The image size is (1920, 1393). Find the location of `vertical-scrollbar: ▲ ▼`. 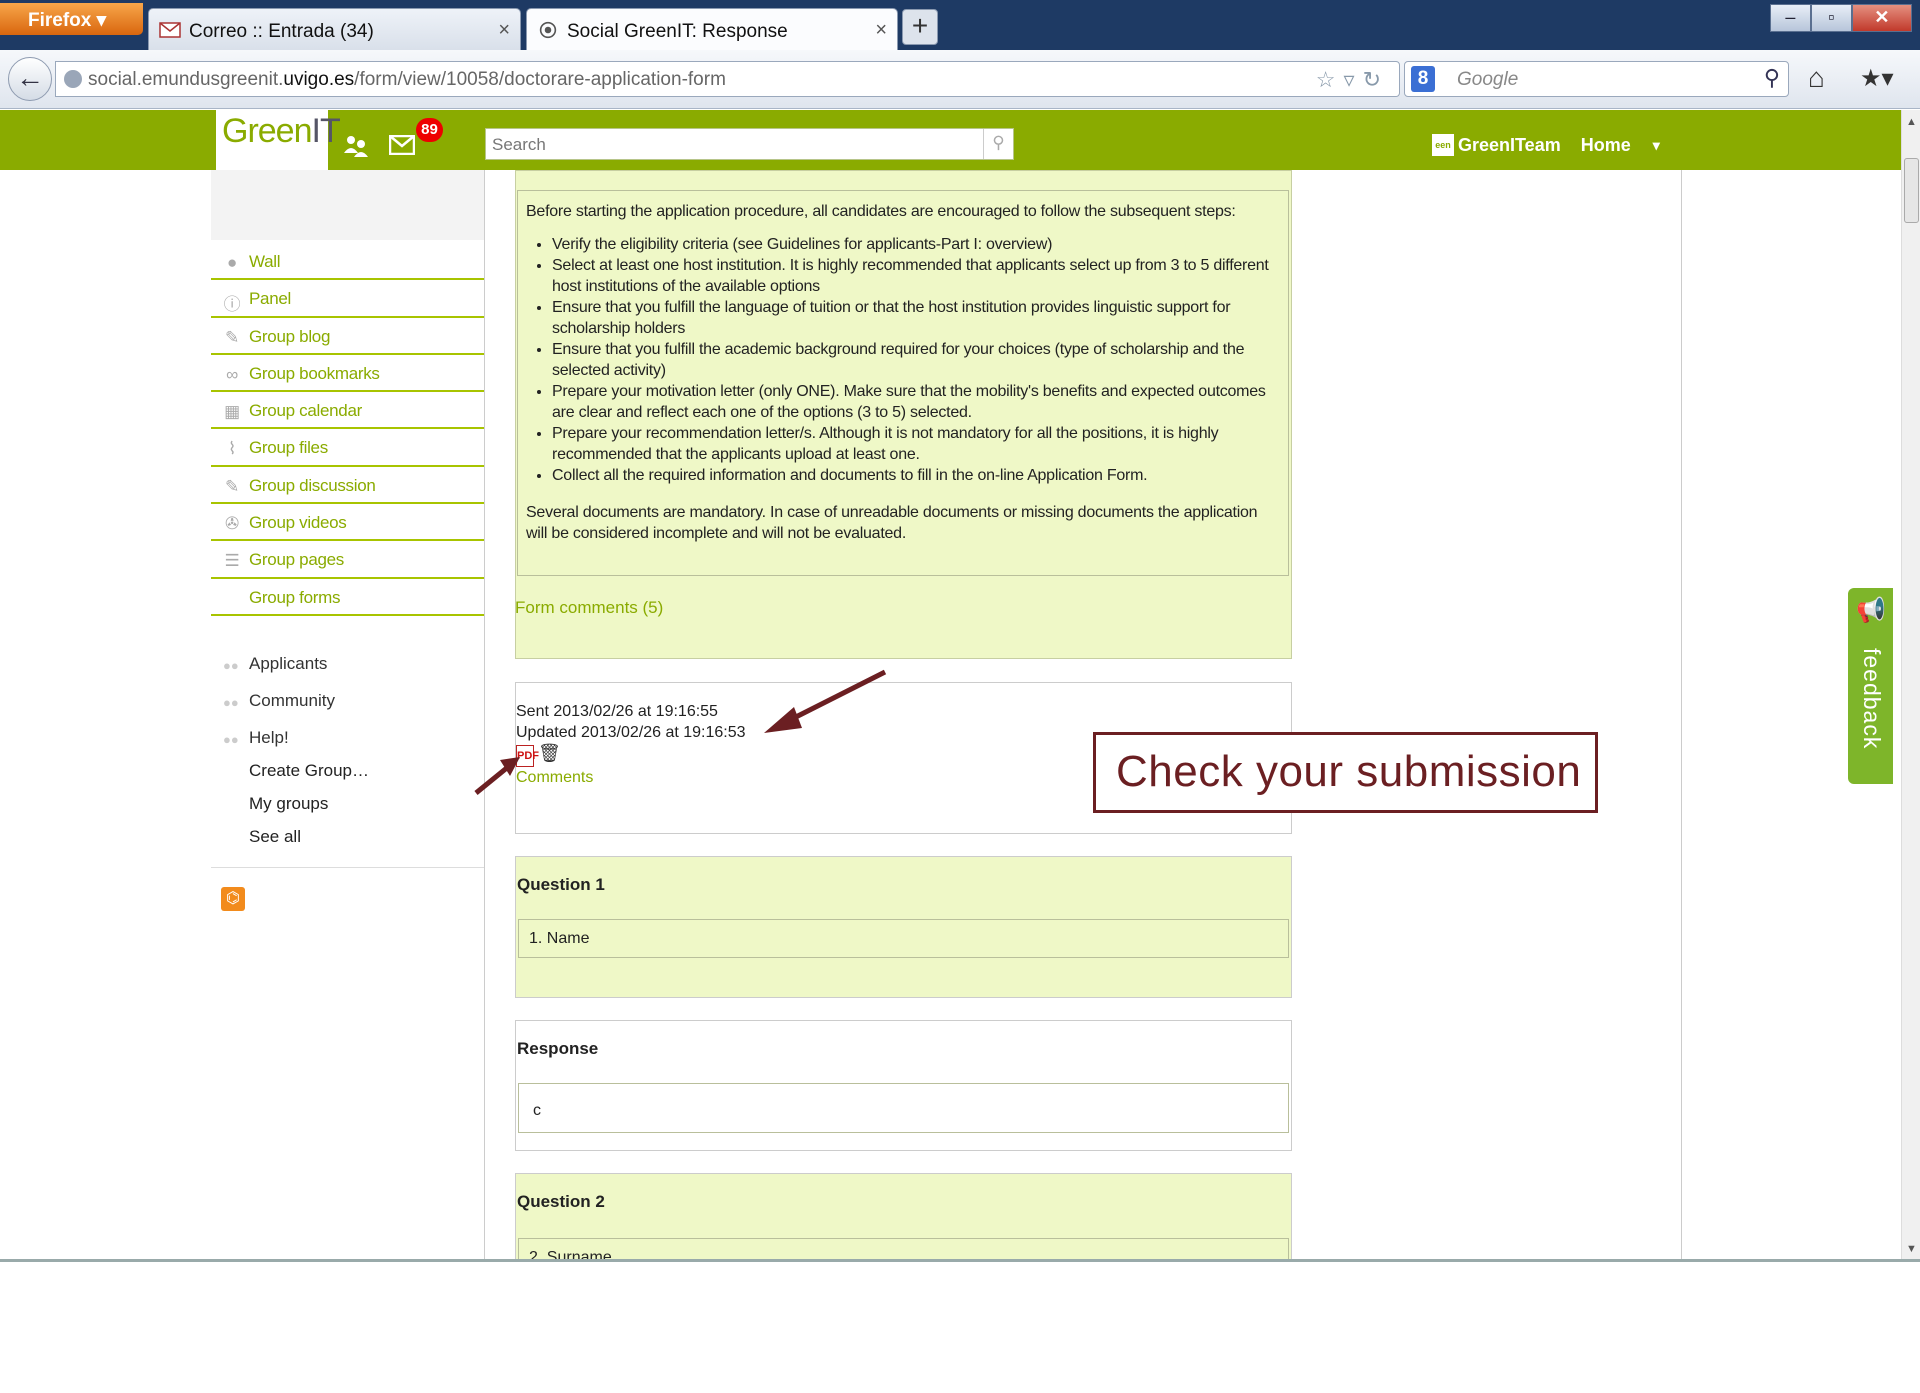

vertical-scrollbar: ▲ ▼ is located at coordinates (1910, 684).